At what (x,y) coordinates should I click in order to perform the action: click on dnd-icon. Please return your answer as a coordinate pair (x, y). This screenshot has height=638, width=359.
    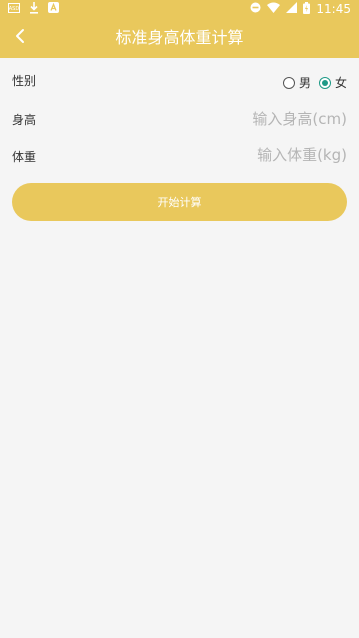
    Looking at the image, I should click on (255, 9).